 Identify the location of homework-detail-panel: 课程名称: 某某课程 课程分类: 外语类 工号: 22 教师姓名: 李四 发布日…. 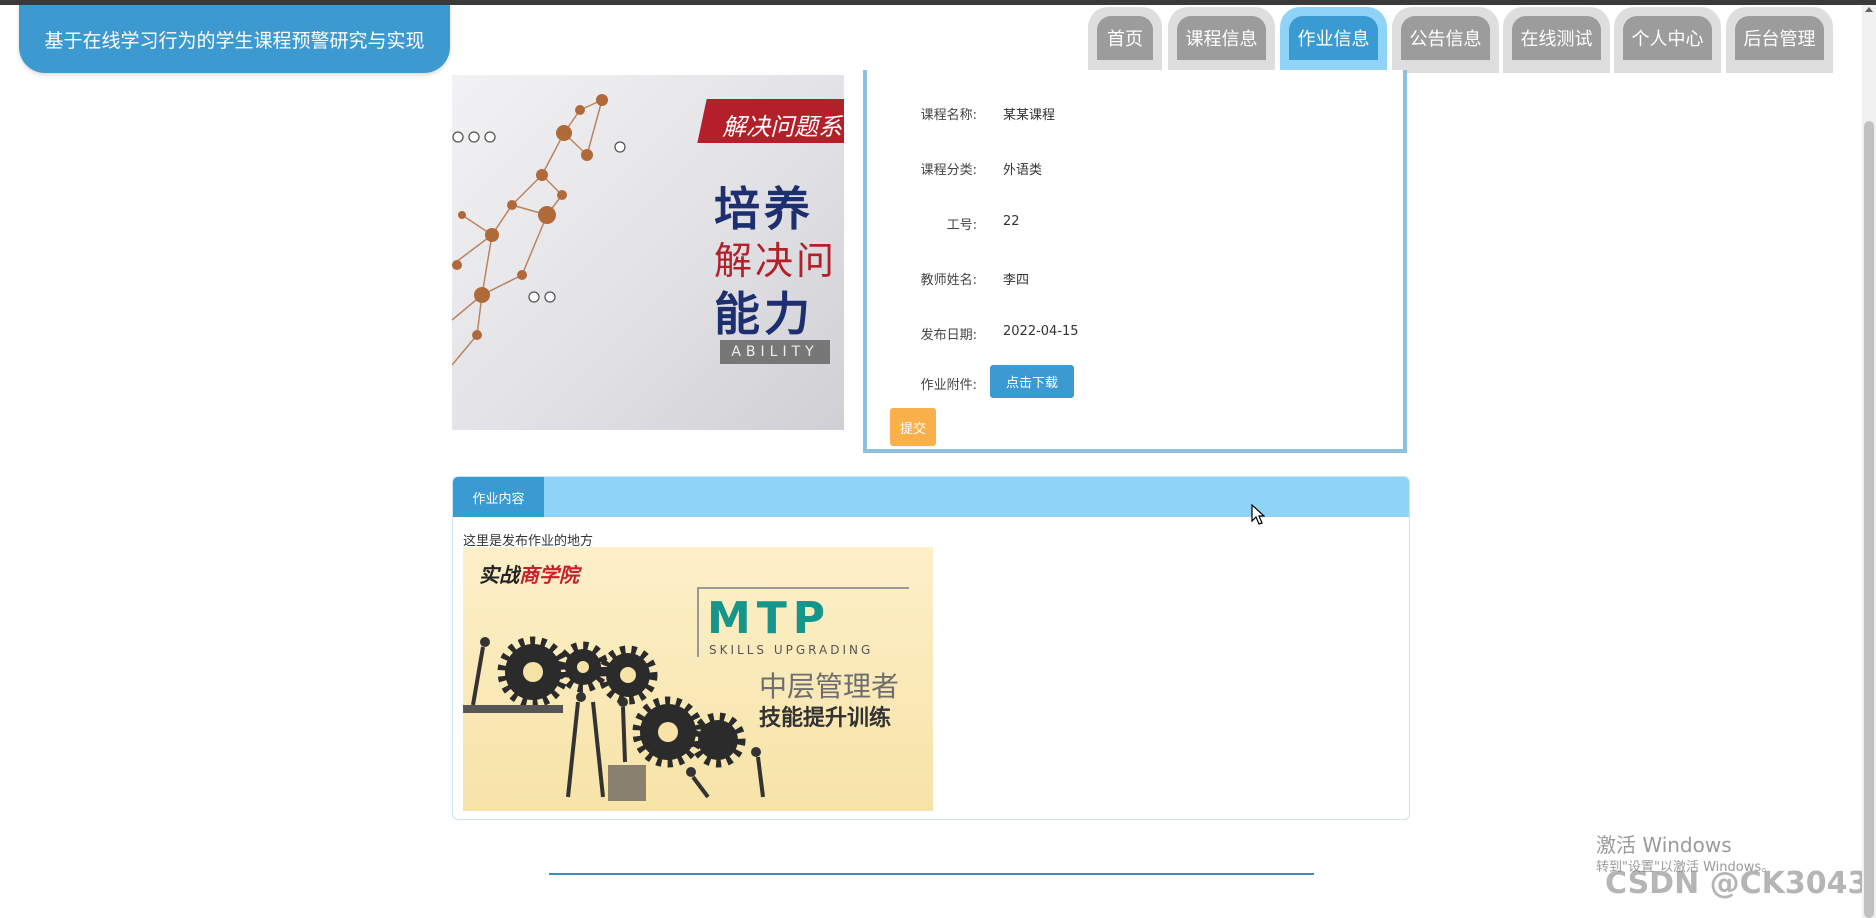
(1135, 261).